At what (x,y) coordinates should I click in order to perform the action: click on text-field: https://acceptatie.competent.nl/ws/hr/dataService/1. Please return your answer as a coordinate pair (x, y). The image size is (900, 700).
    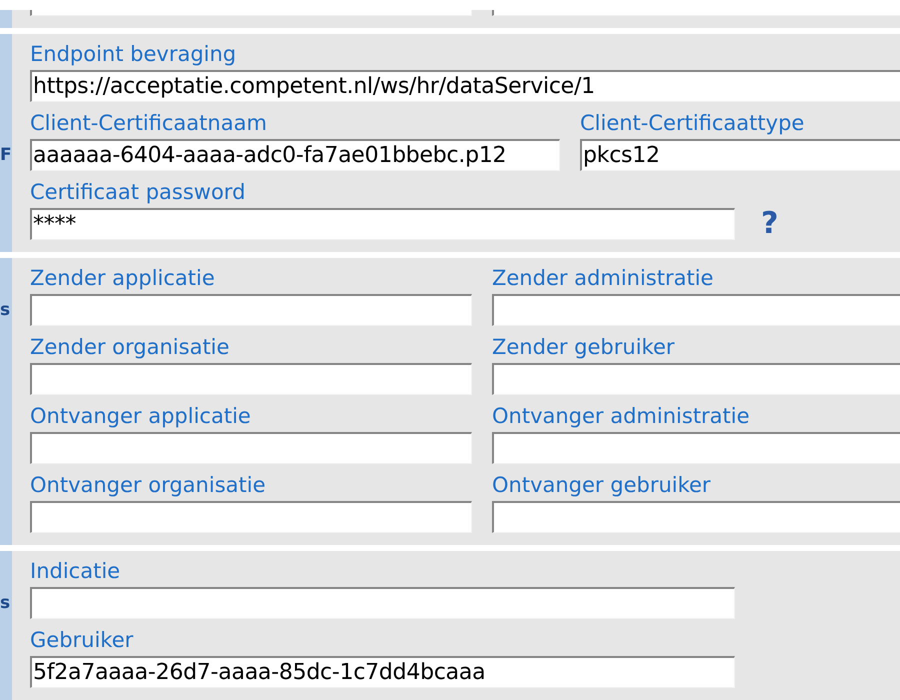
    Looking at the image, I should click on (465, 86).